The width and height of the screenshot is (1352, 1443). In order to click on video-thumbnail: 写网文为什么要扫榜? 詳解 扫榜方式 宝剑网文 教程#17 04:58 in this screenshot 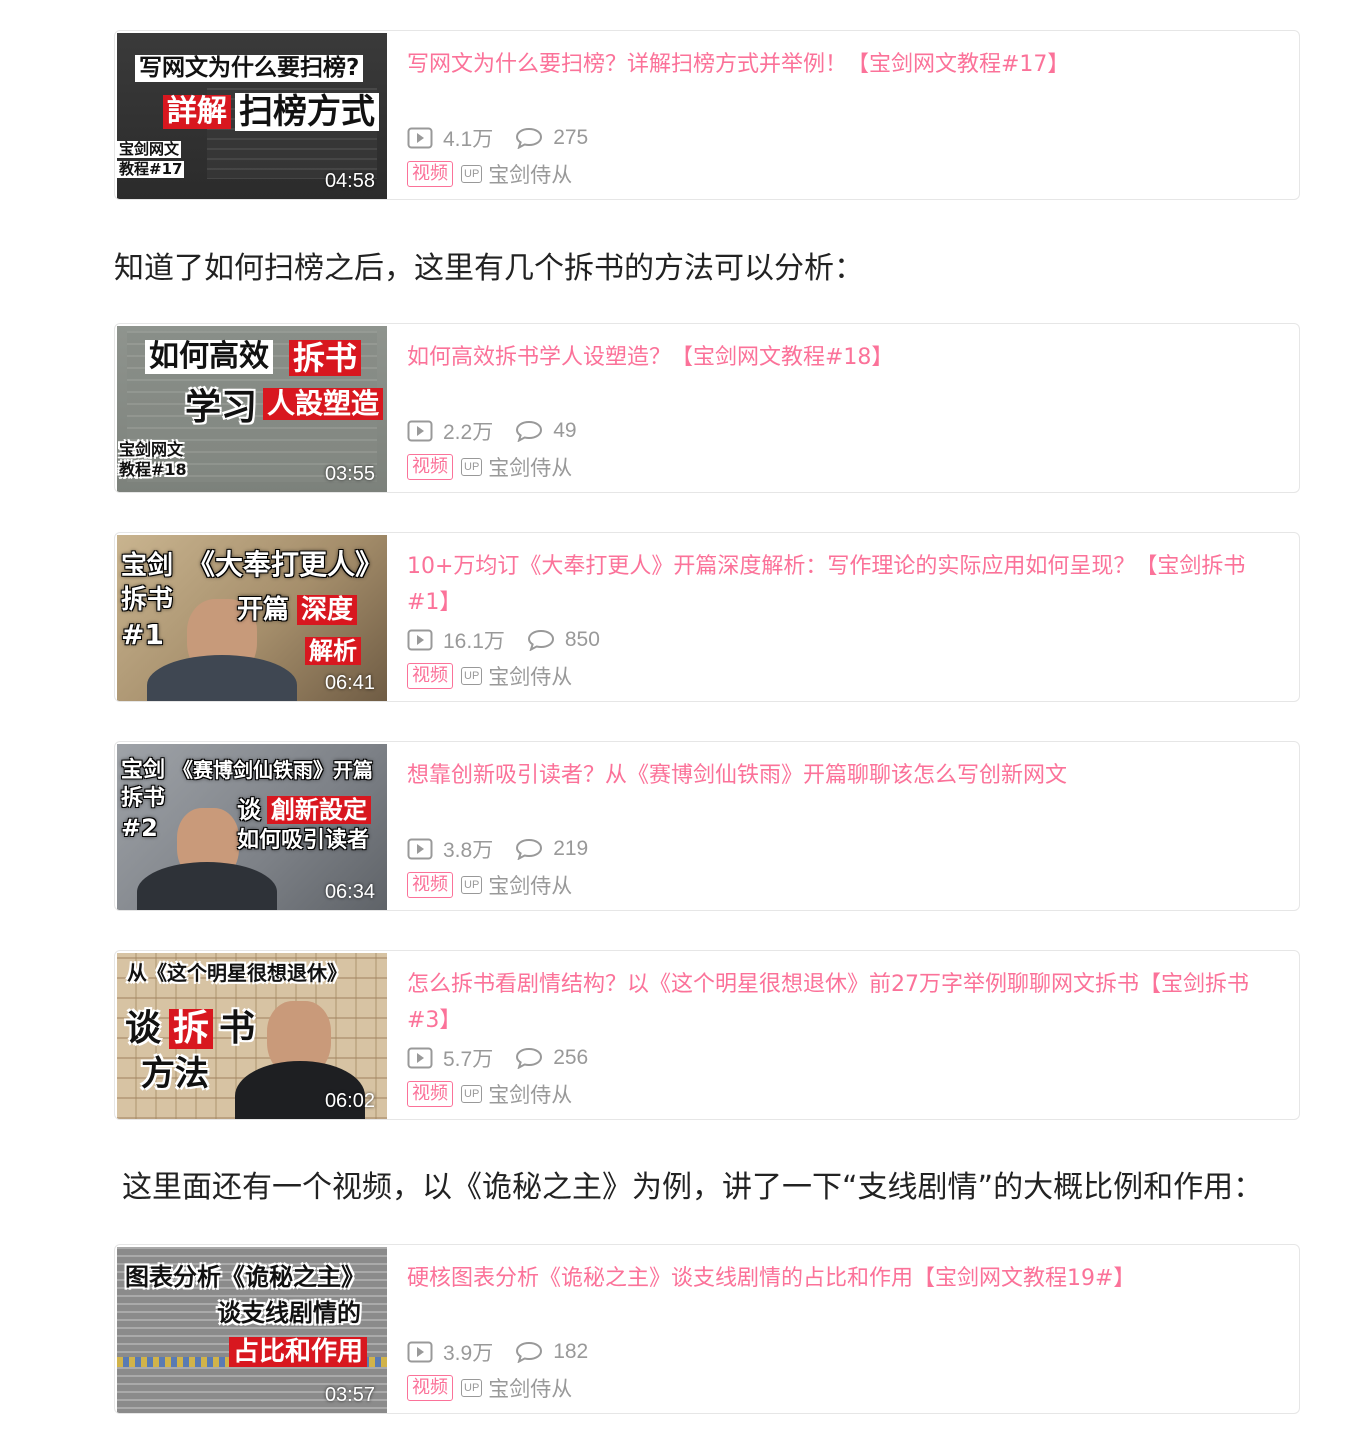, I will do `click(252, 116)`.